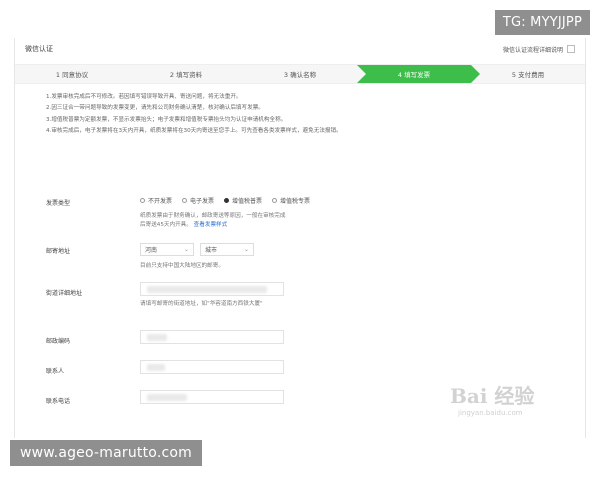  Describe the element at coordinates (156, 200) in the screenshot. I see `radio-no-invoice: 不开发票` at that location.